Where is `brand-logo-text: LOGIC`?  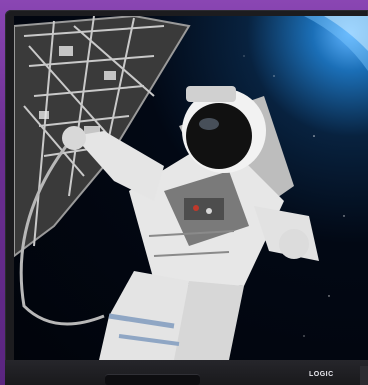
brand-logo-text: LOGIC is located at coordinates (321, 374).